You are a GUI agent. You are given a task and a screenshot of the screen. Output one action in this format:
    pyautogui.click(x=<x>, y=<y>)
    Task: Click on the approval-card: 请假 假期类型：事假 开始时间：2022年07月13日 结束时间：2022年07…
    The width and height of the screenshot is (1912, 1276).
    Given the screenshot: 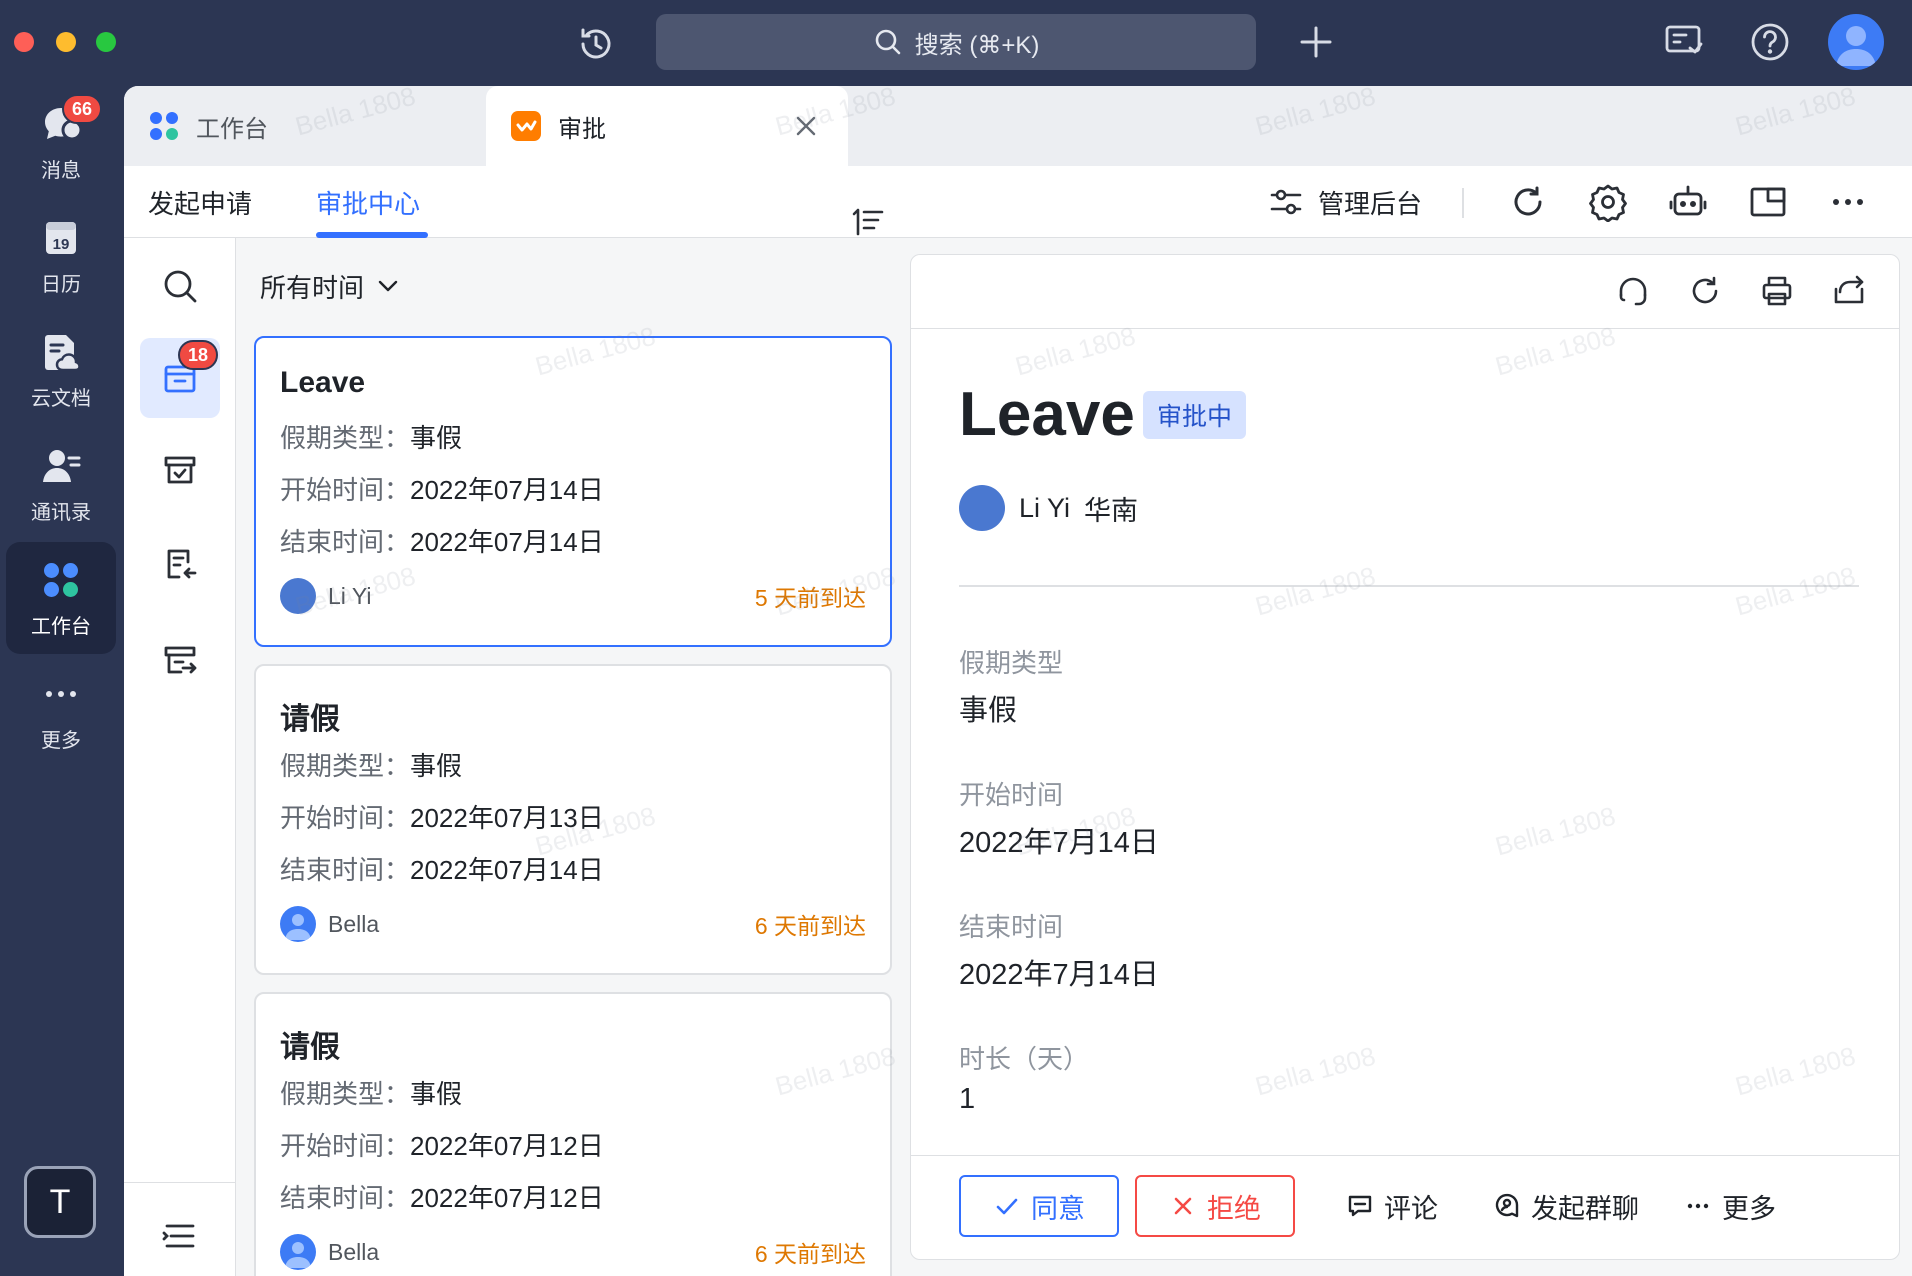 What is the action you would take?
    pyautogui.click(x=573, y=819)
    